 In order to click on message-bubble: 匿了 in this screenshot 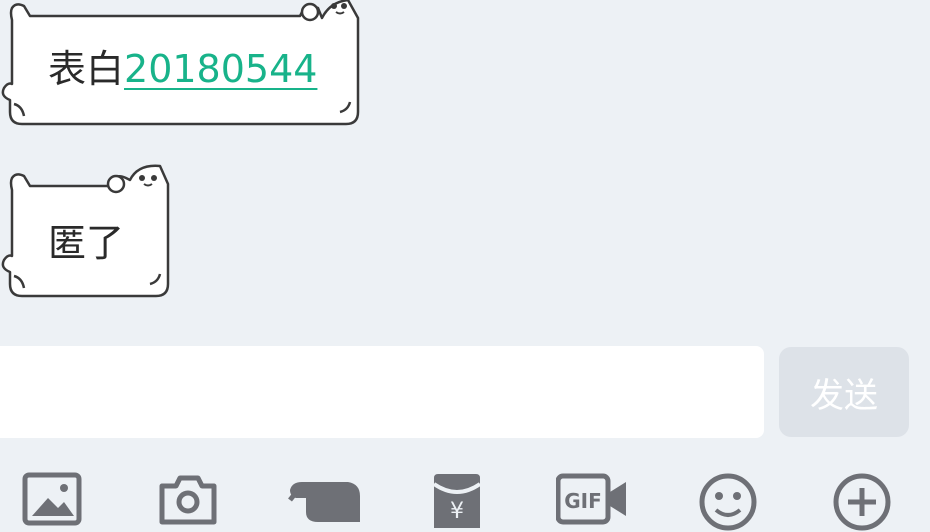, I will do `click(90, 230)`.